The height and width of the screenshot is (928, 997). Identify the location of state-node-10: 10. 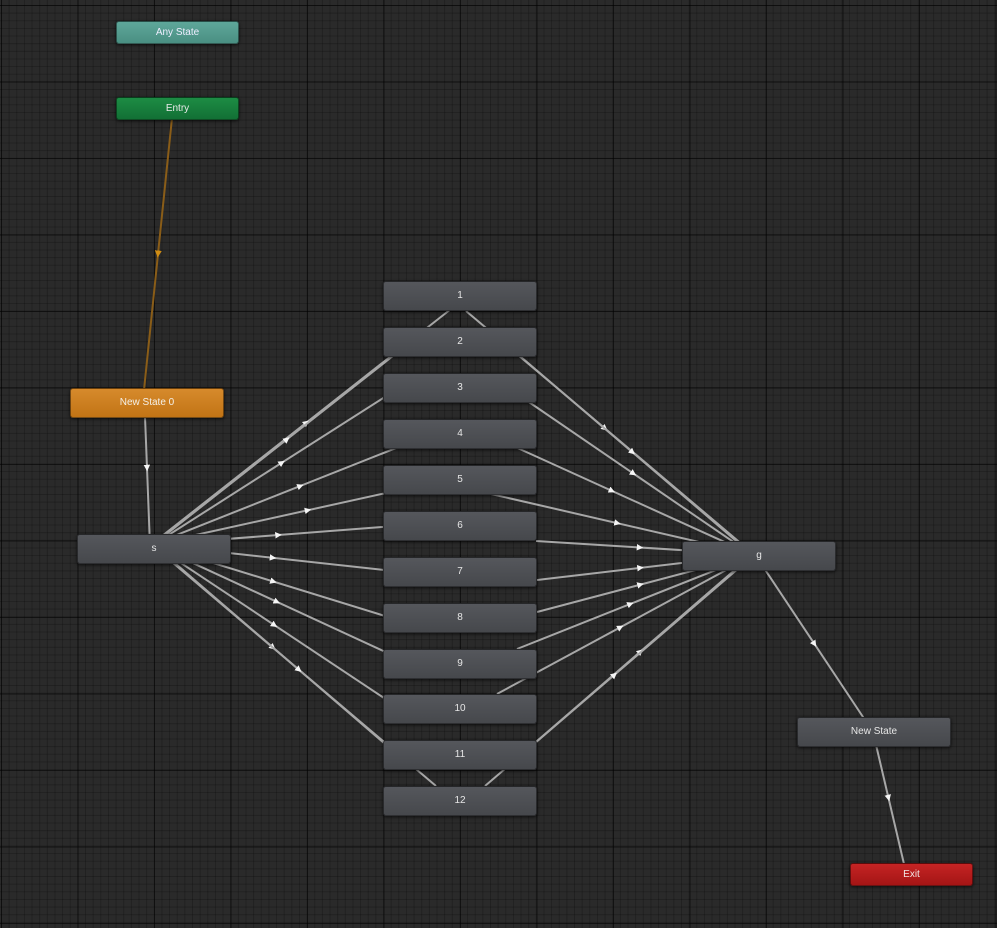
(460, 709).